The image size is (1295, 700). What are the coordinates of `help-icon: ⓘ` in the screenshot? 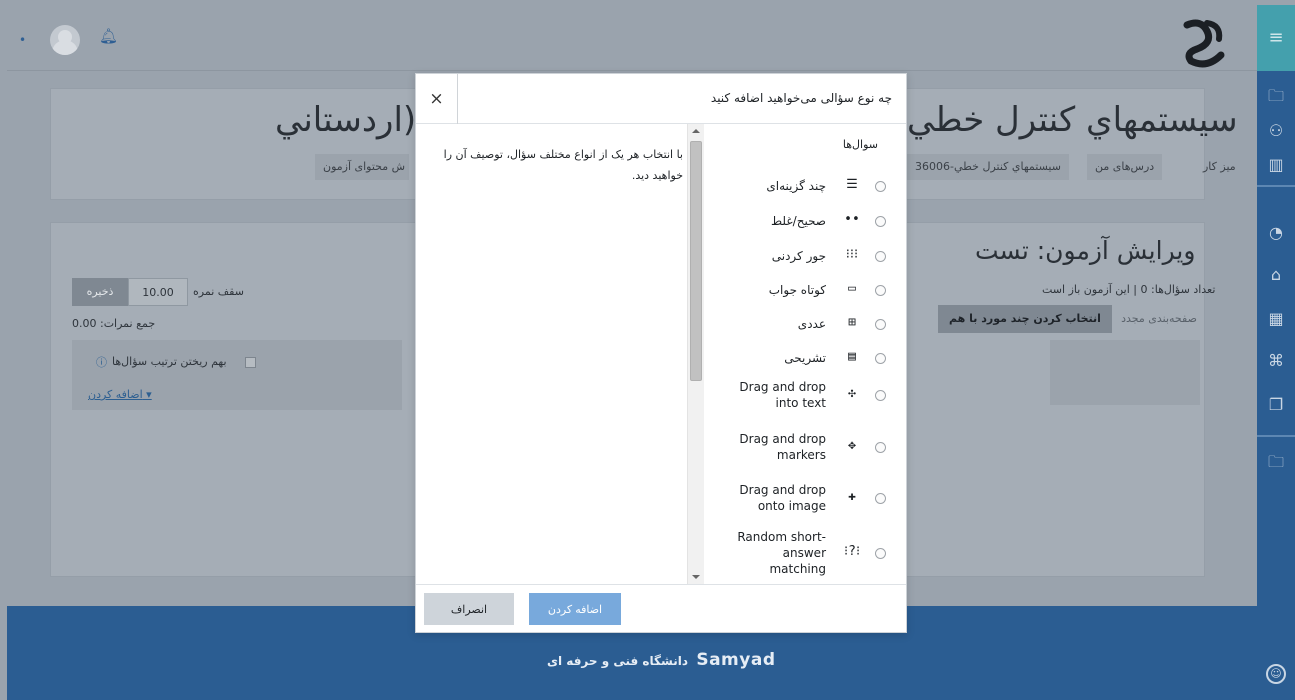 It's located at (101, 362).